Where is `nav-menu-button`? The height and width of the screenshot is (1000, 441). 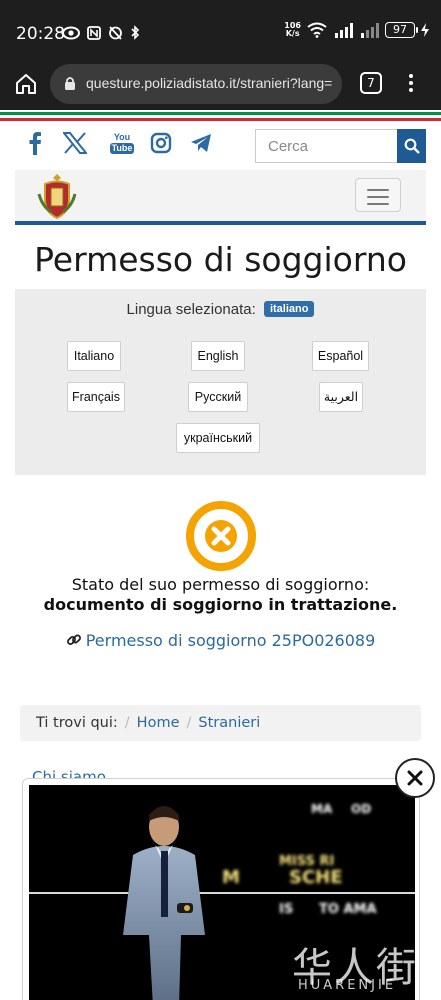 nav-menu-button is located at coordinates (378, 195).